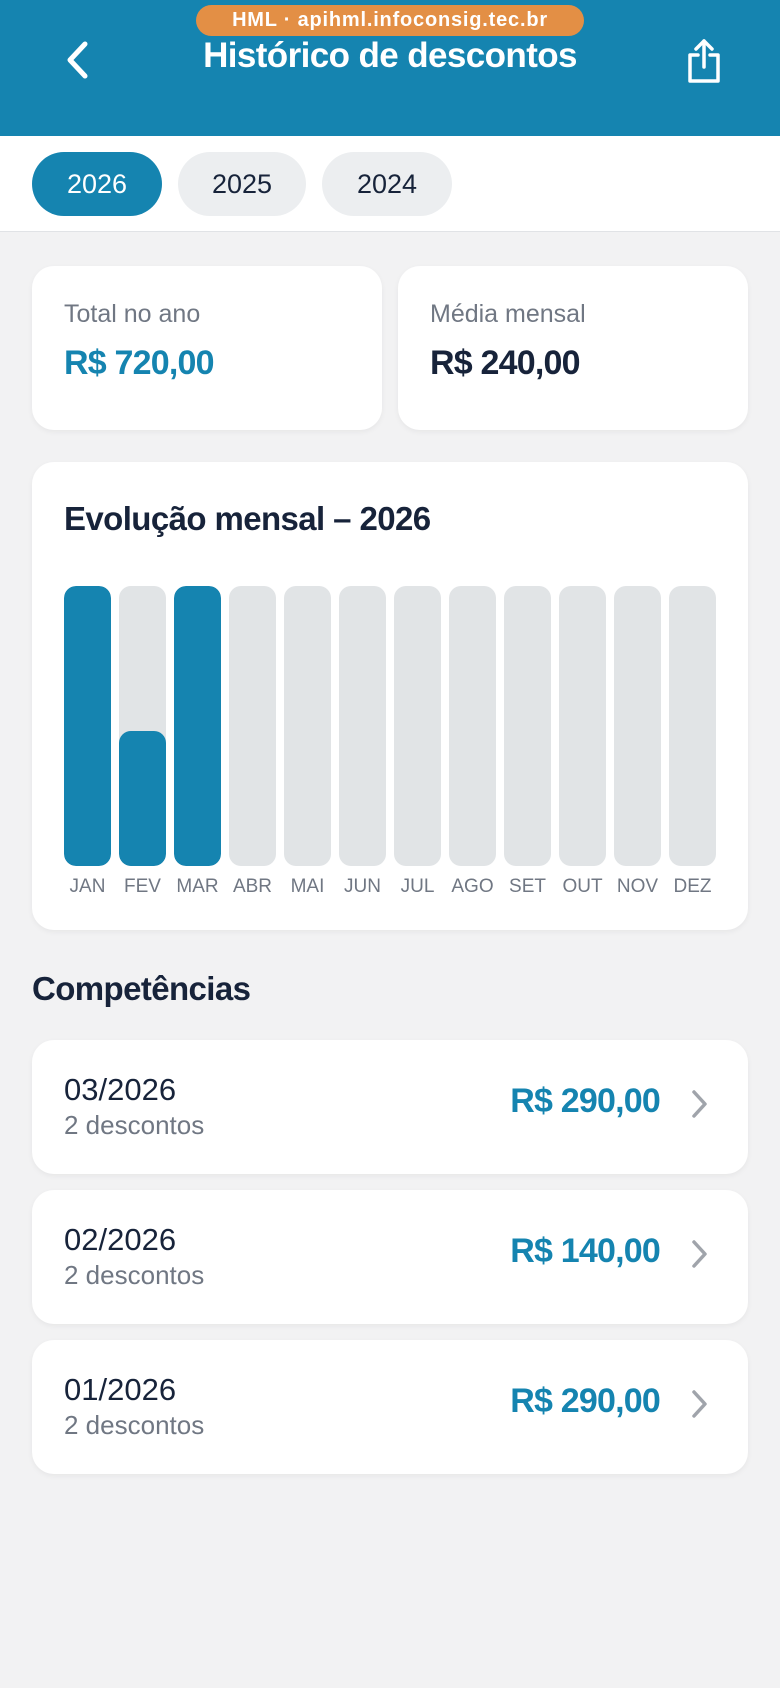 The height and width of the screenshot is (1688, 780). I want to click on bar-track-jun, so click(362, 726).